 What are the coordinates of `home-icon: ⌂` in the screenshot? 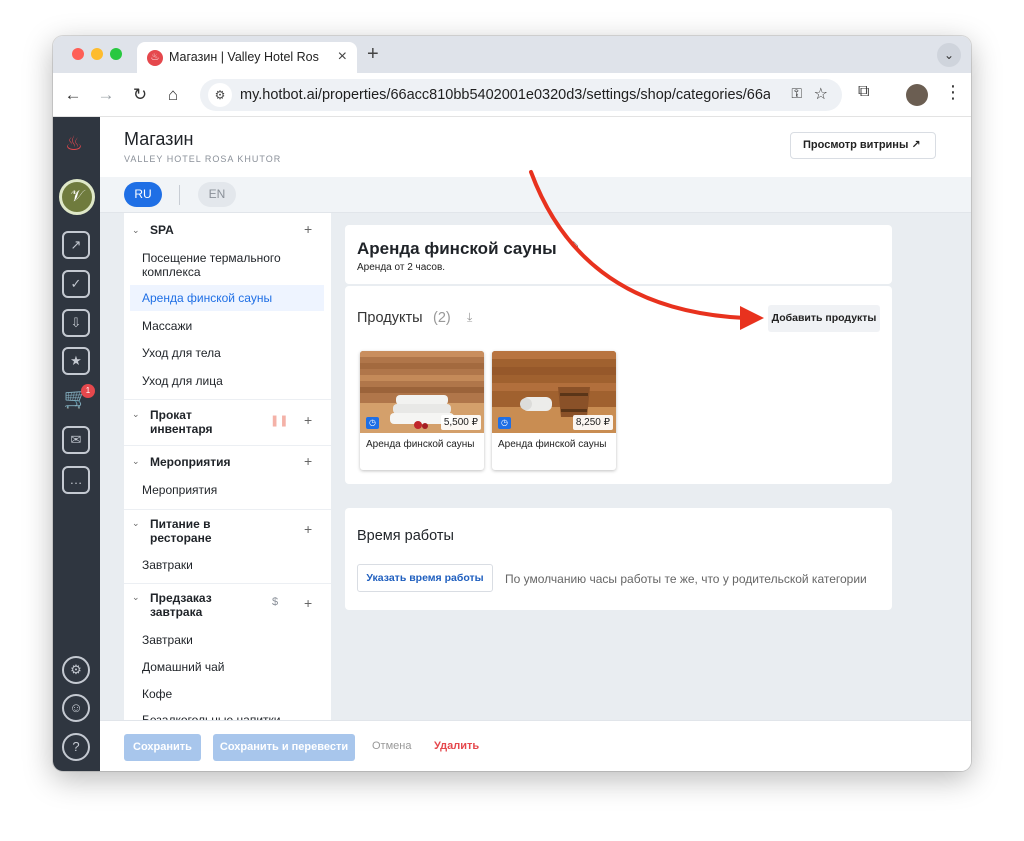 It's located at (173, 95).